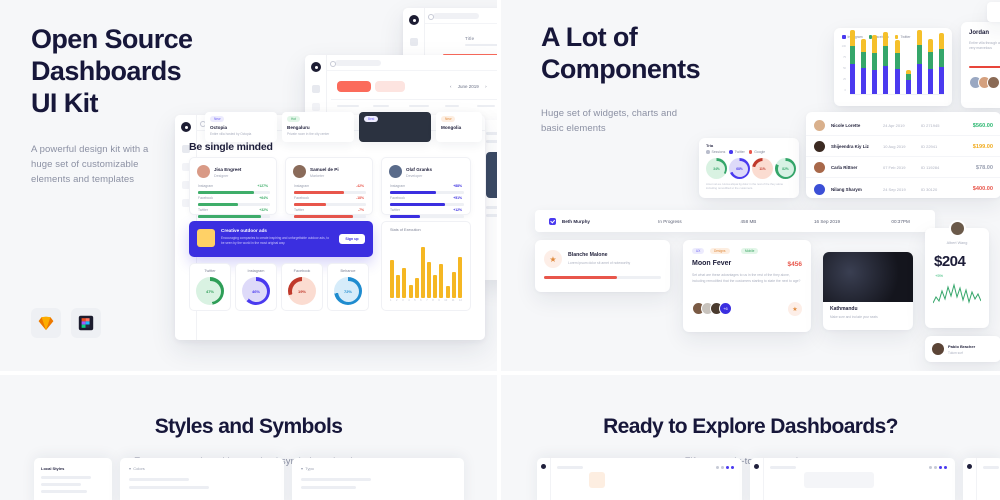  Describe the element at coordinates (962, 349) in the screenshot. I see `pablo-card: Pablo Bracher Tulum surf` at that location.